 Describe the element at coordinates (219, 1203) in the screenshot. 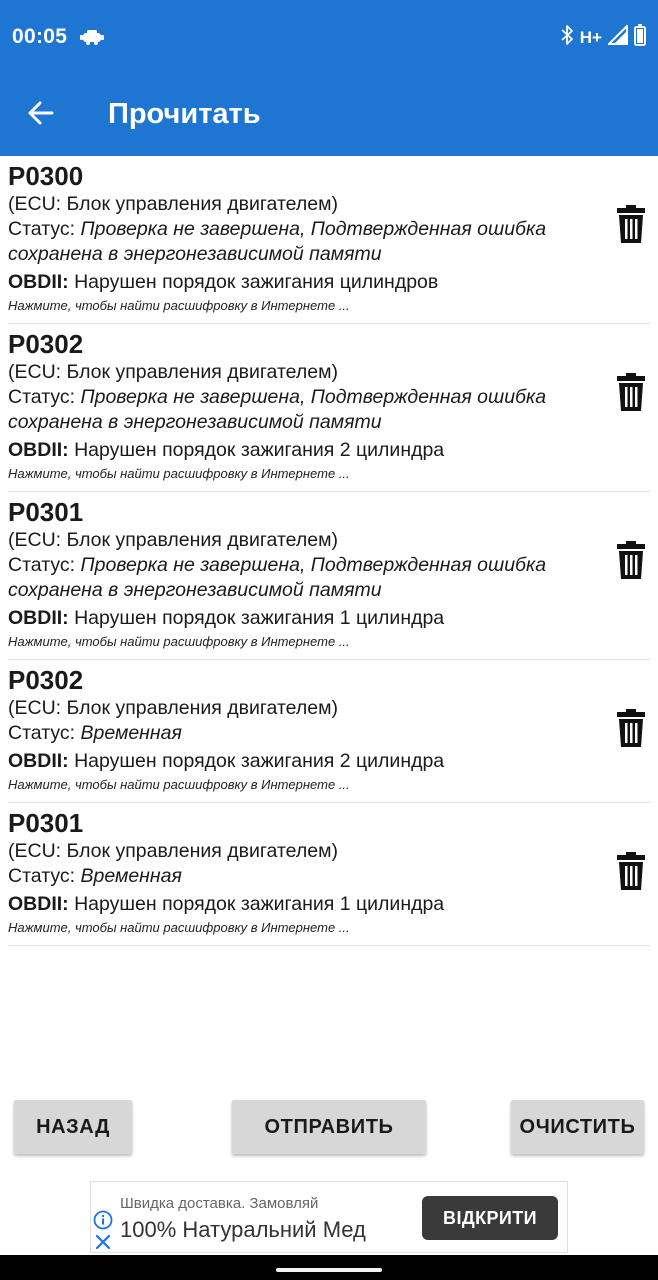

I see `ad-headline: Швидка доставка. Замовляй` at that location.